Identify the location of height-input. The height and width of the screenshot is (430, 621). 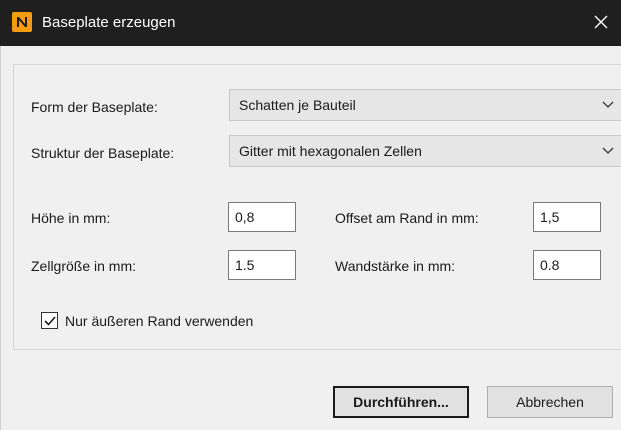
(262, 217).